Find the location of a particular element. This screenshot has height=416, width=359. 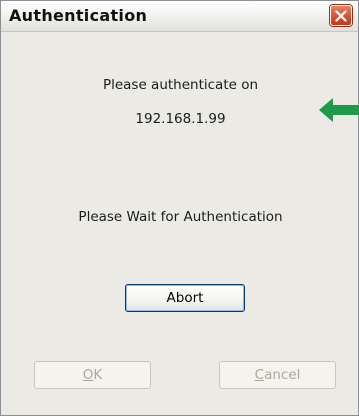

ok-label-rest: K is located at coordinates (98, 375).